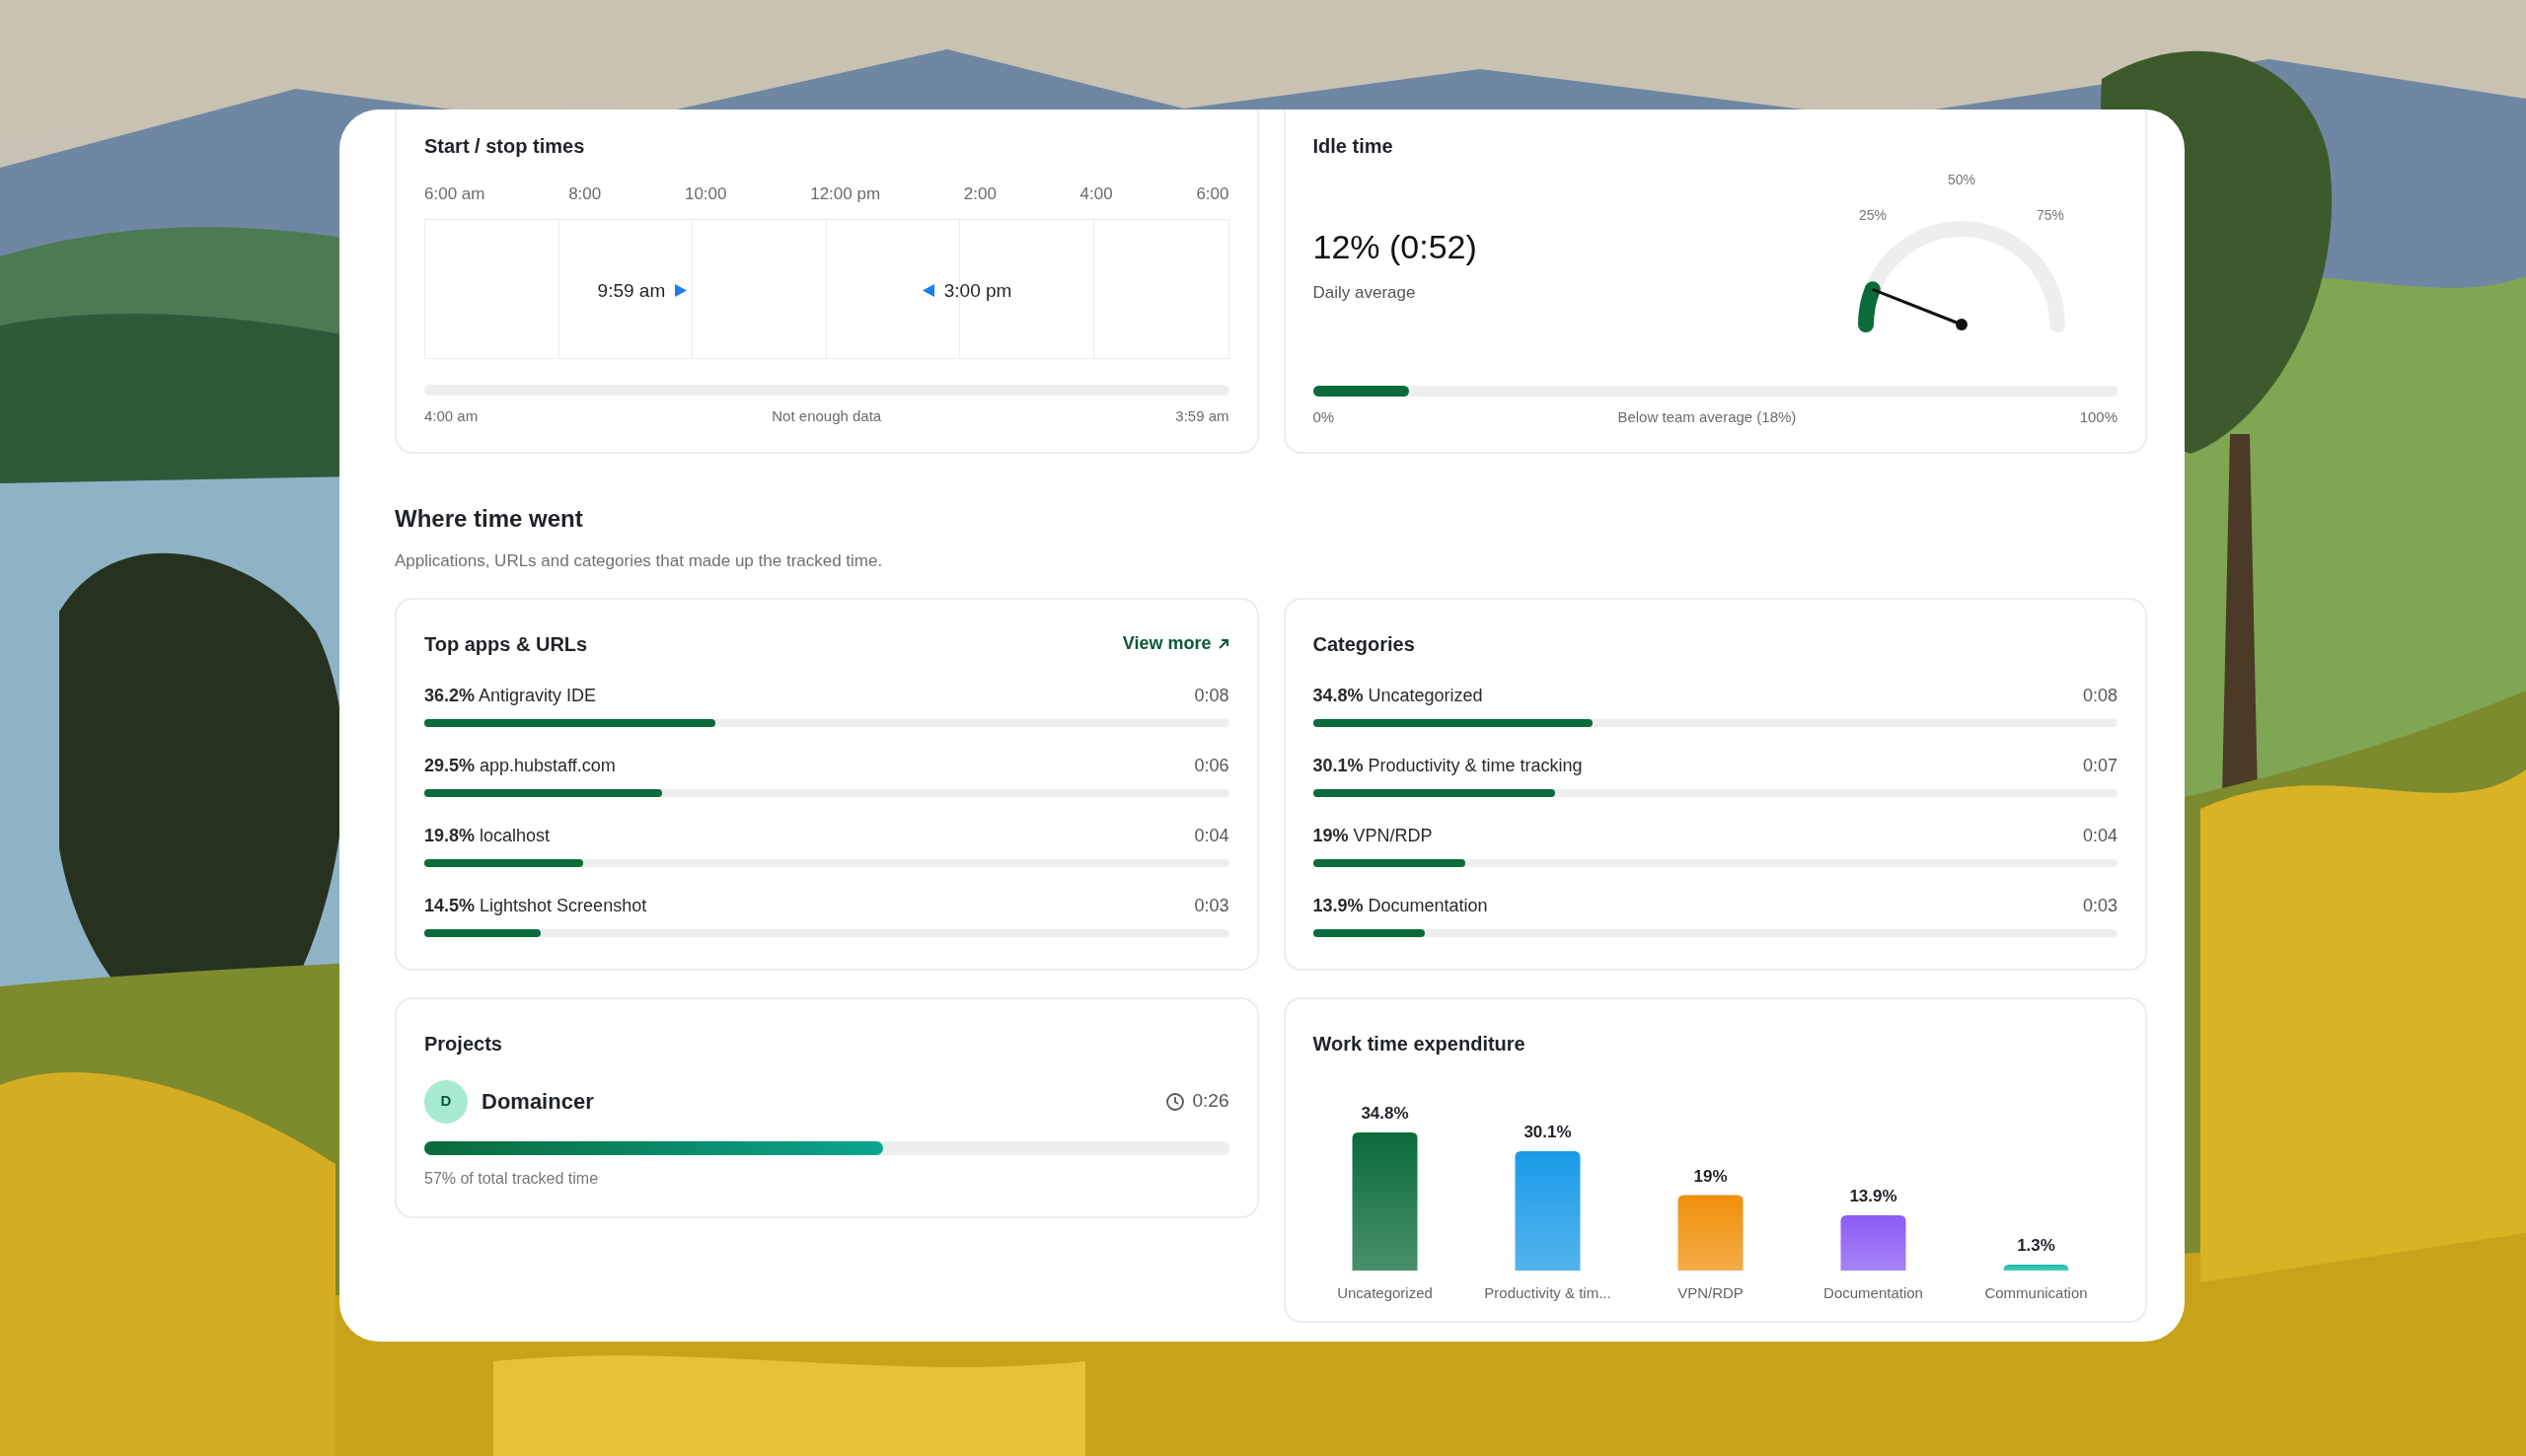 The height and width of the screenshot is (1456, 2526). What do you see at coordinates (1707, 417) in the screenshot?
I see `idle-note: Below team average (18%)` at bounding box center [1707, 417].